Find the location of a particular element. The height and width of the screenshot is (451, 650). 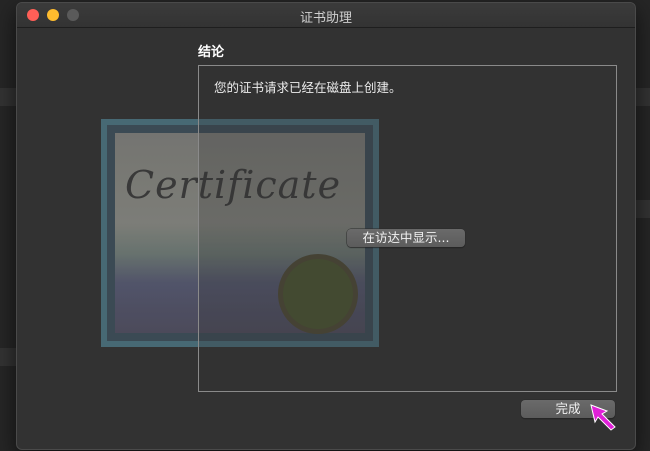

section-heading: 结论 is located at coordinates (211, 52).